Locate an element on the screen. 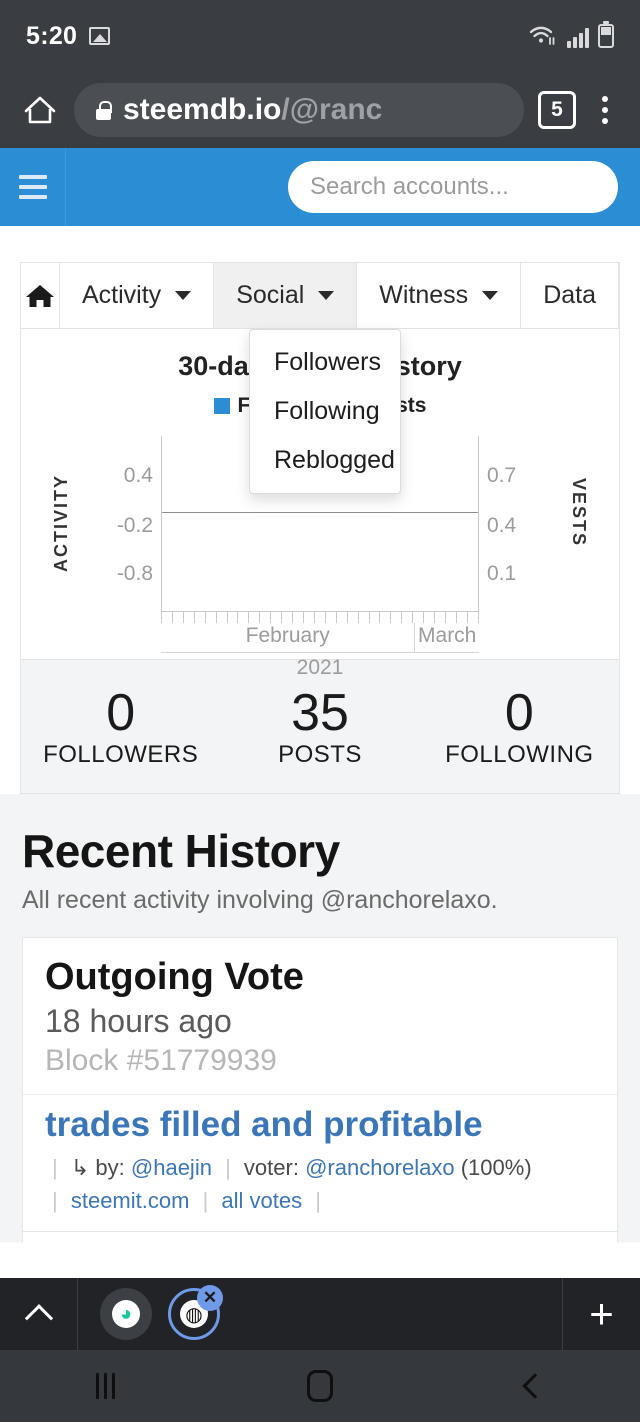 Image resolution: width=640 pixels, height=1422 pixels. android-nav-bar is located at coordinates (320, 1386).